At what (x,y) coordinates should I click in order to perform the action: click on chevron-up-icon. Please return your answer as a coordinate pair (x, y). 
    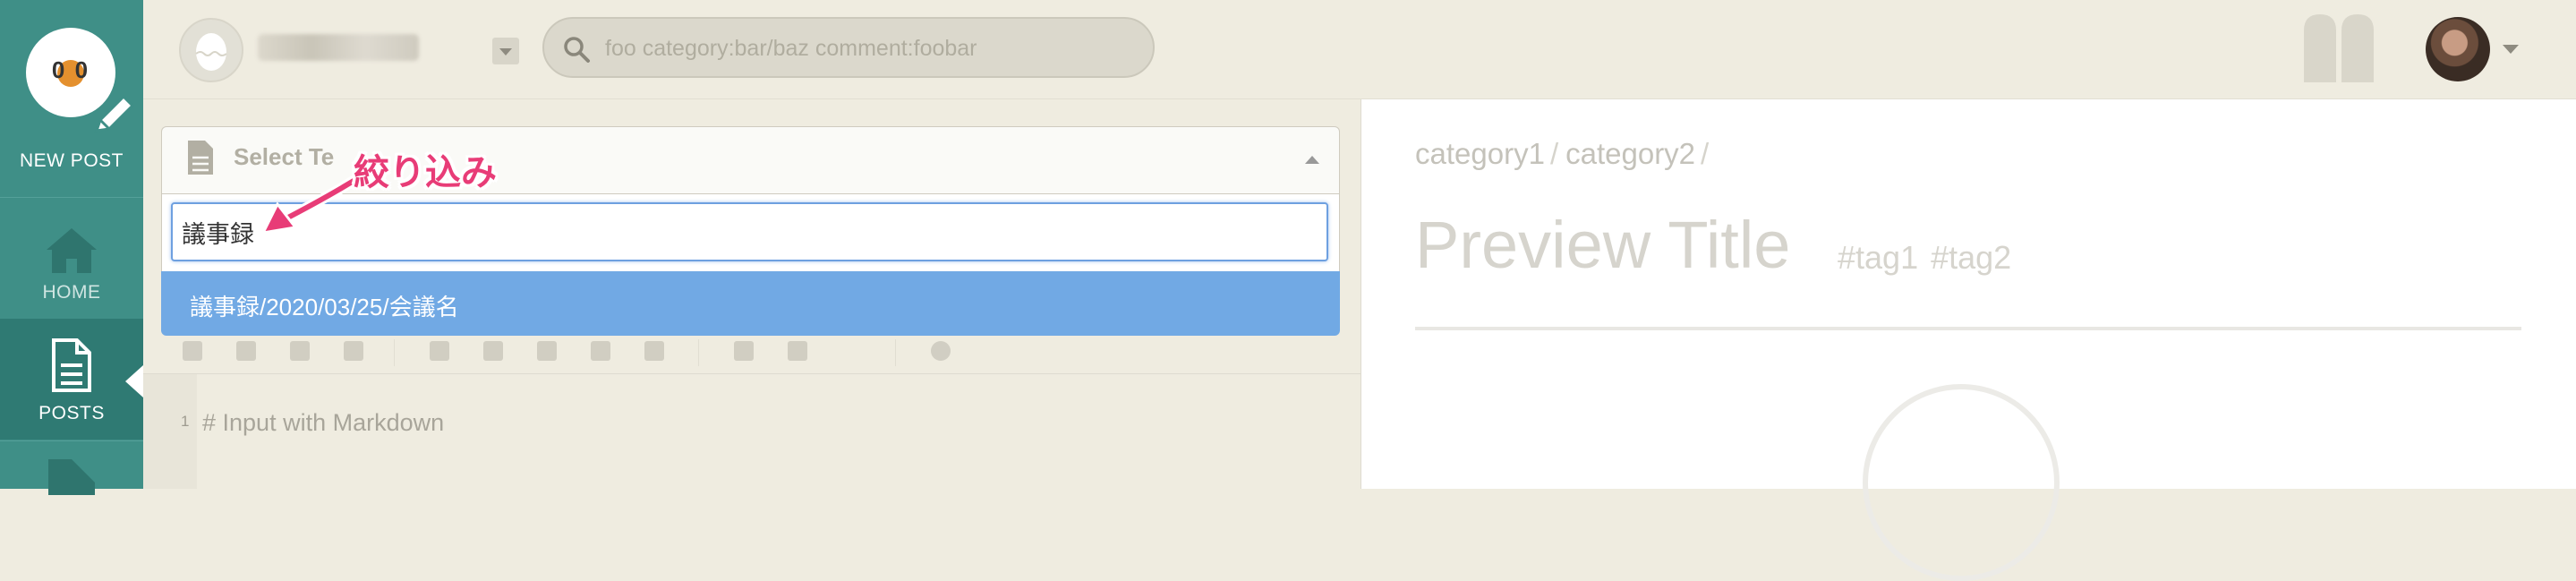
    Looking at the image, I should click on (1312, 160).